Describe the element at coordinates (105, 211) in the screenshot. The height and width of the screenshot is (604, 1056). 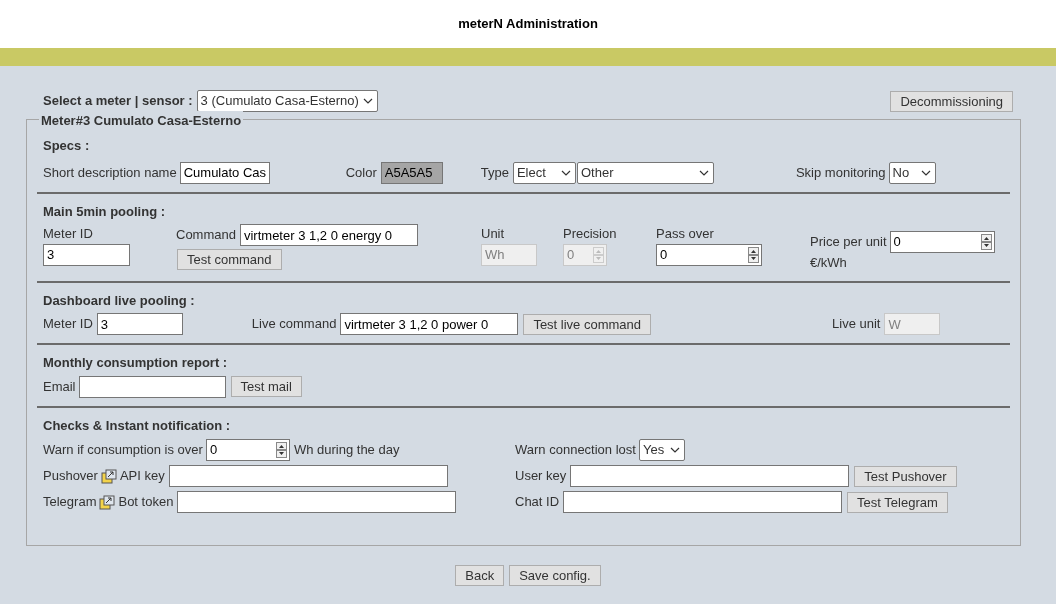
I see `section-title: Main 5min pooling :` at that location.